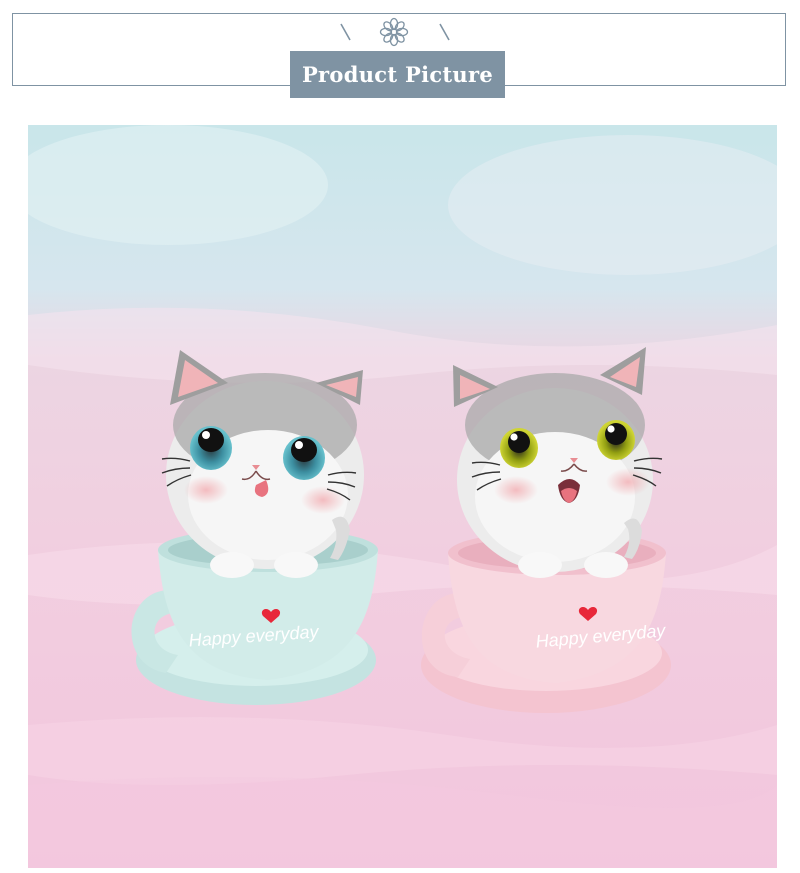 The height and width of the screenshot is (873, 800). I want to click on flower-icon, so click(394, 32).